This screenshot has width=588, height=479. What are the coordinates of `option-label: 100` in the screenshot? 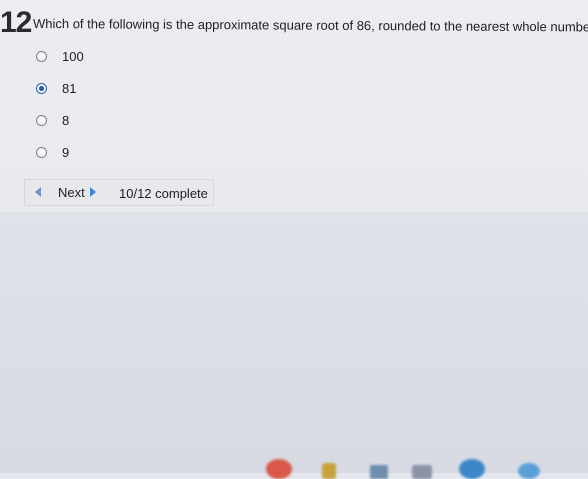 It's located at (73, 56).